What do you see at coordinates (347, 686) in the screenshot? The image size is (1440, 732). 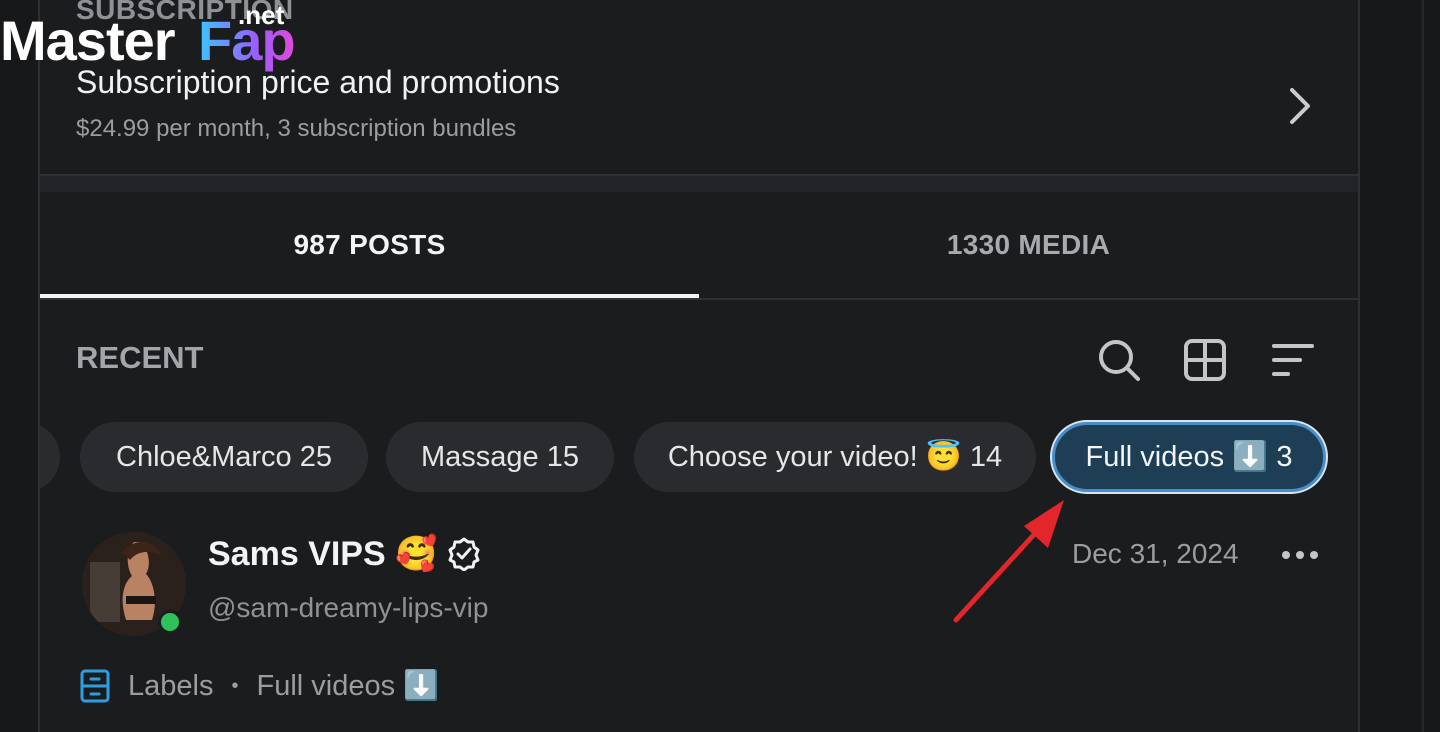 I see `label-full-videos: Full videos ⬇️` at bounding box center [347, 686].